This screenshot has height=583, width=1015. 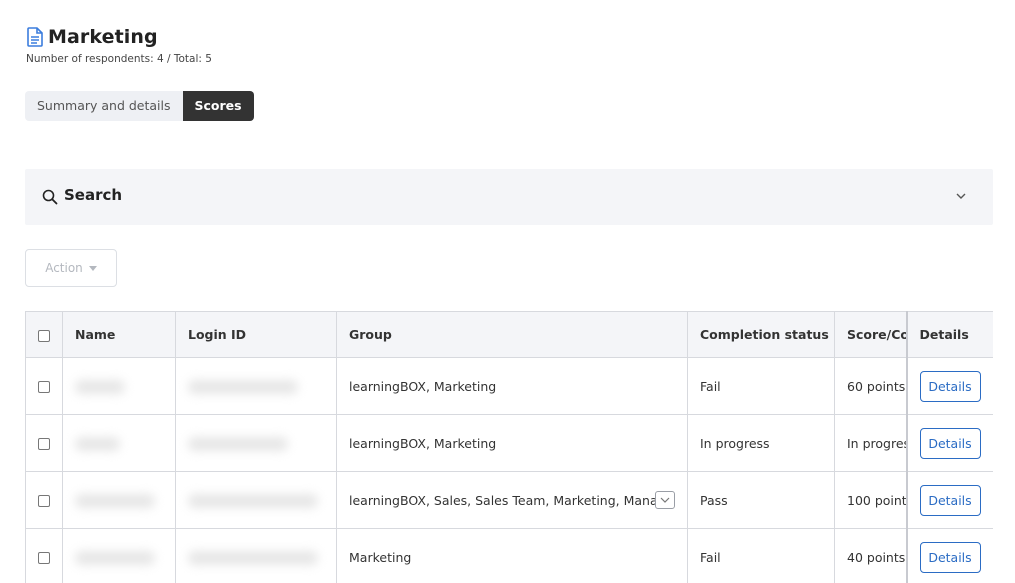 I want to click on header-group: Group, so click(x=512, y=334).